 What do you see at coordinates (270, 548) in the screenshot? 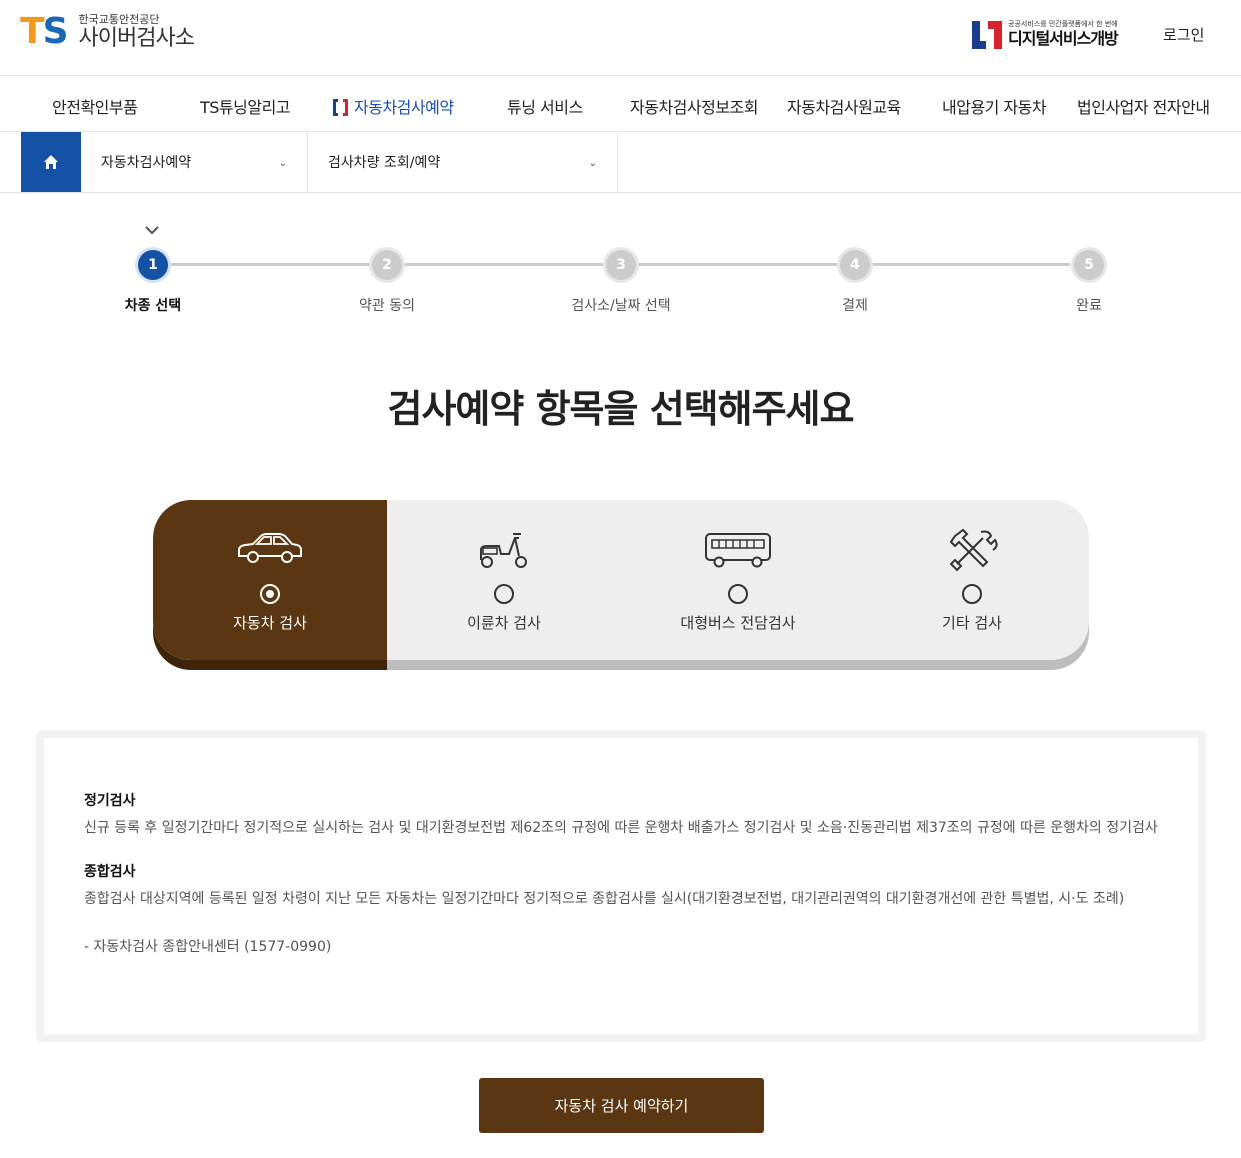
I see `car-icon` at bounding box center [270, 548].